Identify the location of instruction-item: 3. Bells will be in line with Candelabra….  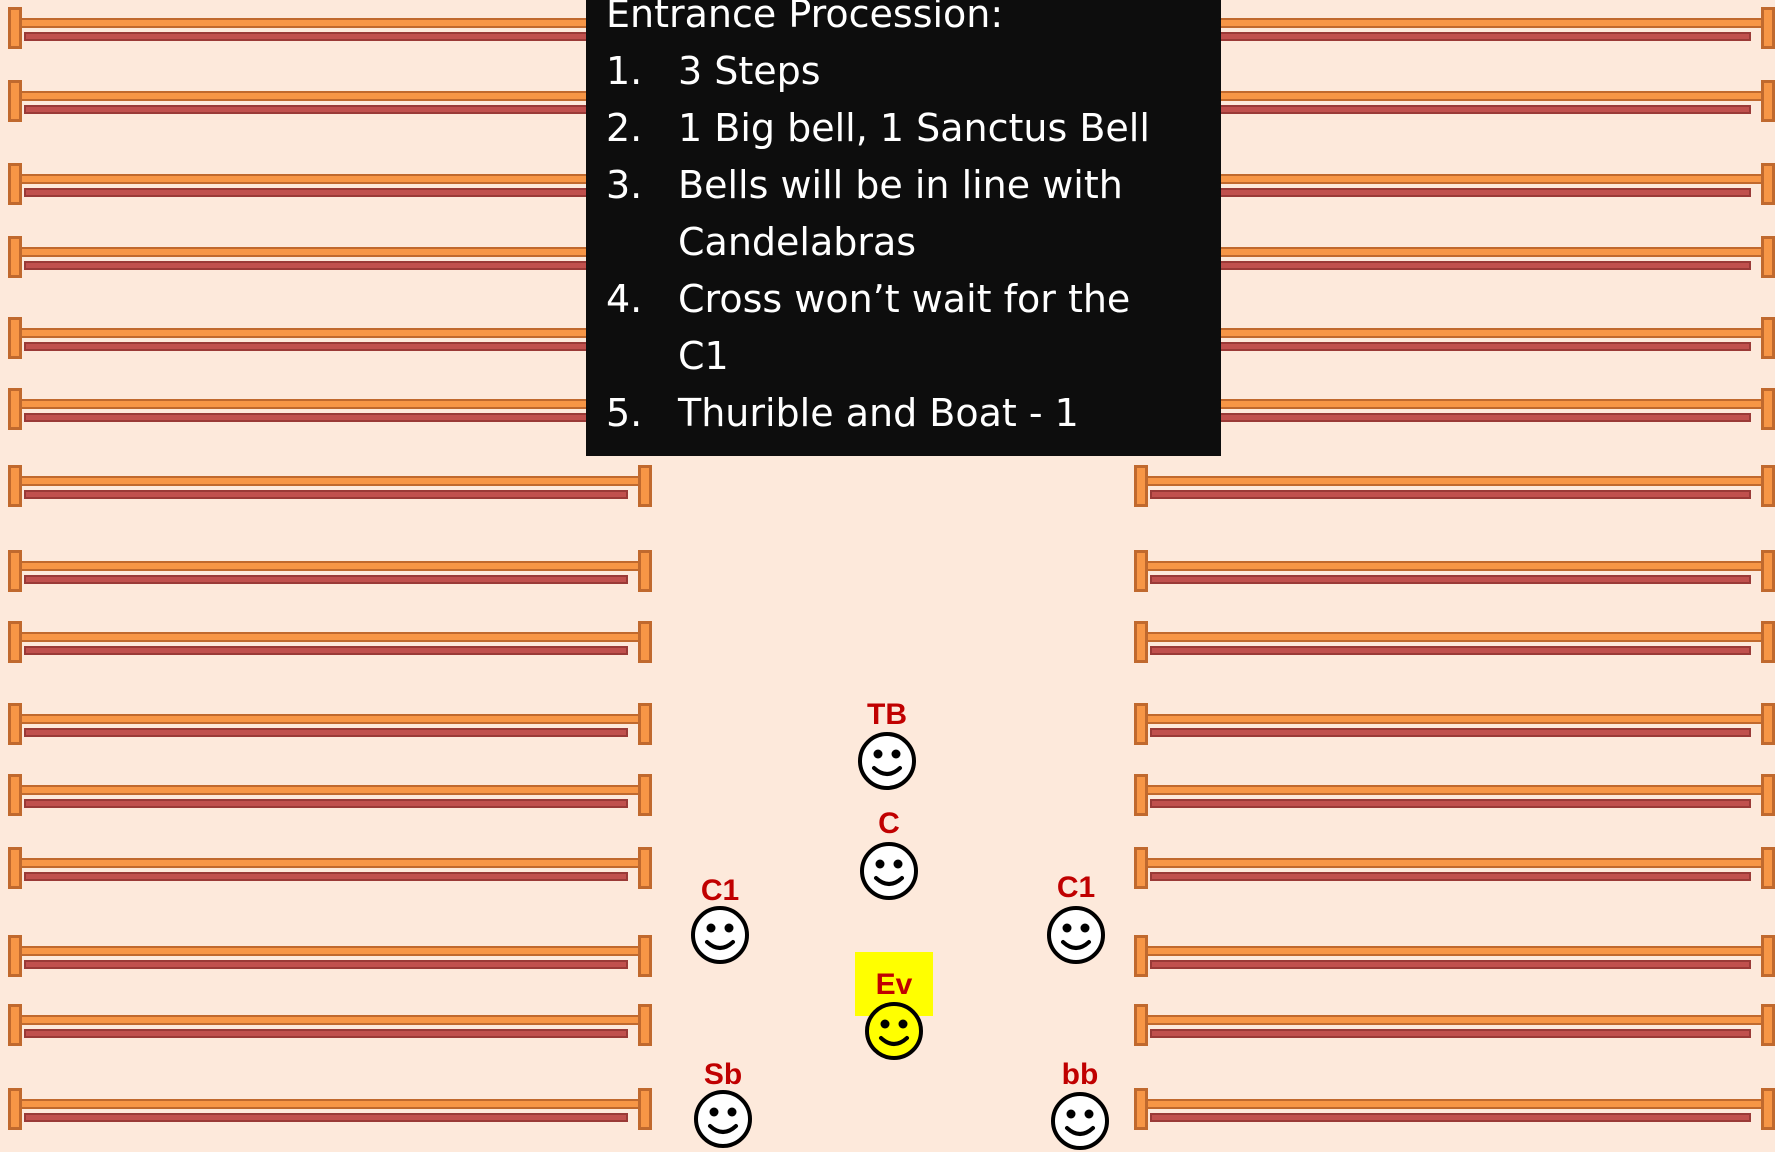
(905, 214).